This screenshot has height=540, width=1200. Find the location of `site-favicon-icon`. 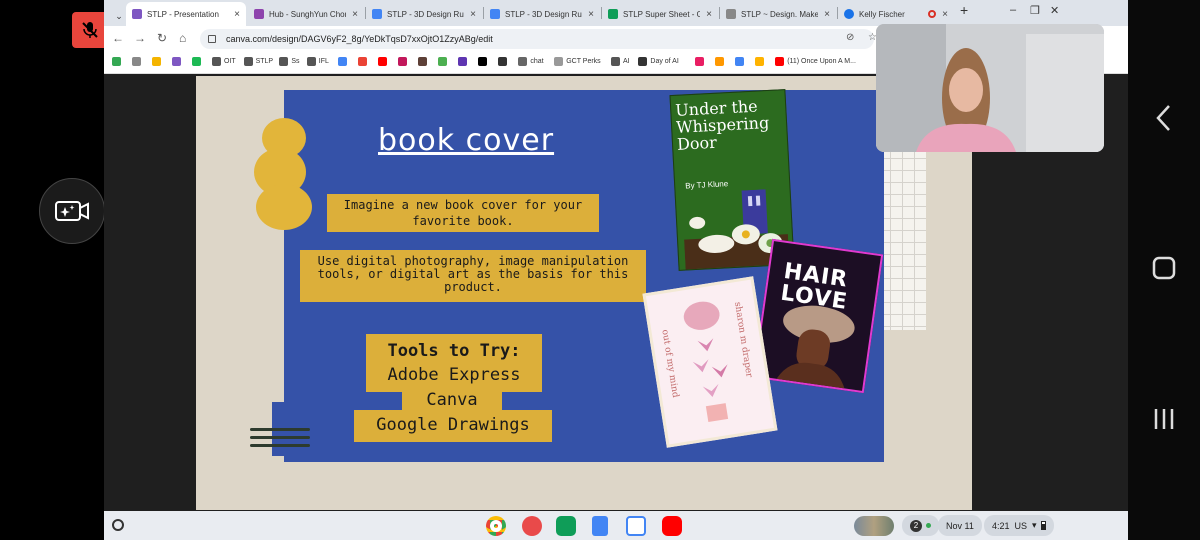

site-favicon-icon is located at coordinates (731, 14).